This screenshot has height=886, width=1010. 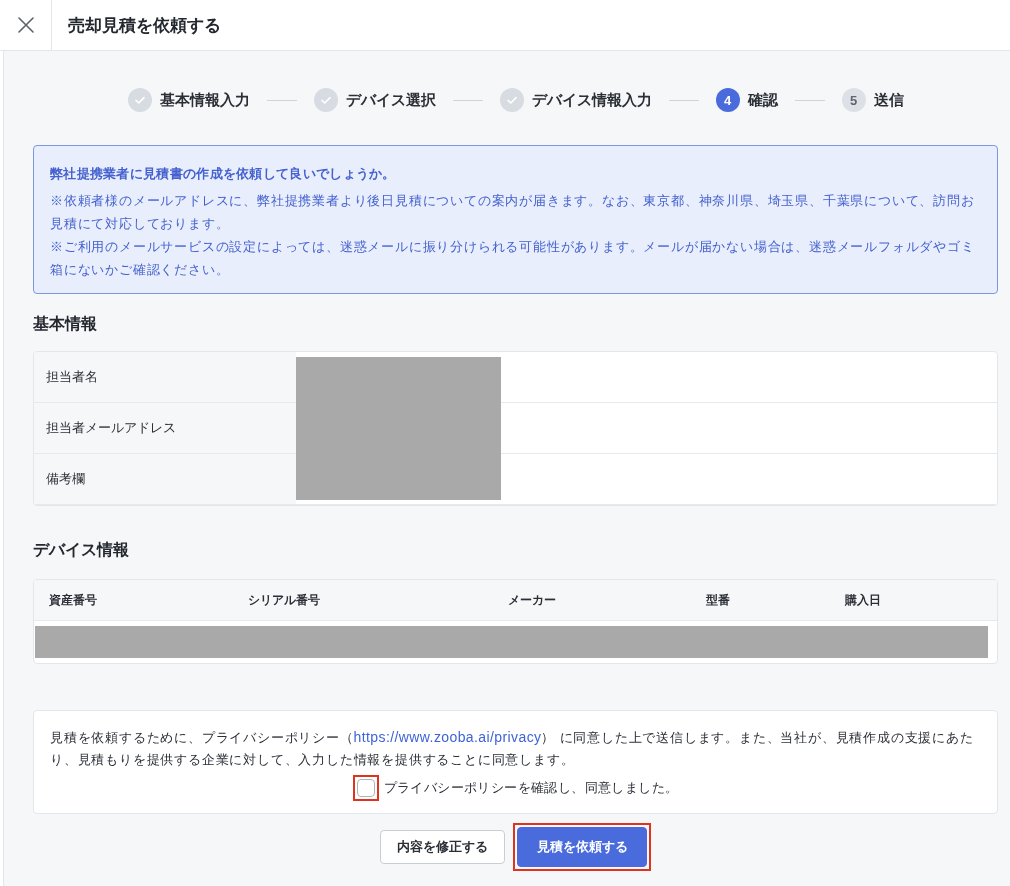 I want to click on field-label: 担当者メールアドレス, so click(x=165, y=428).